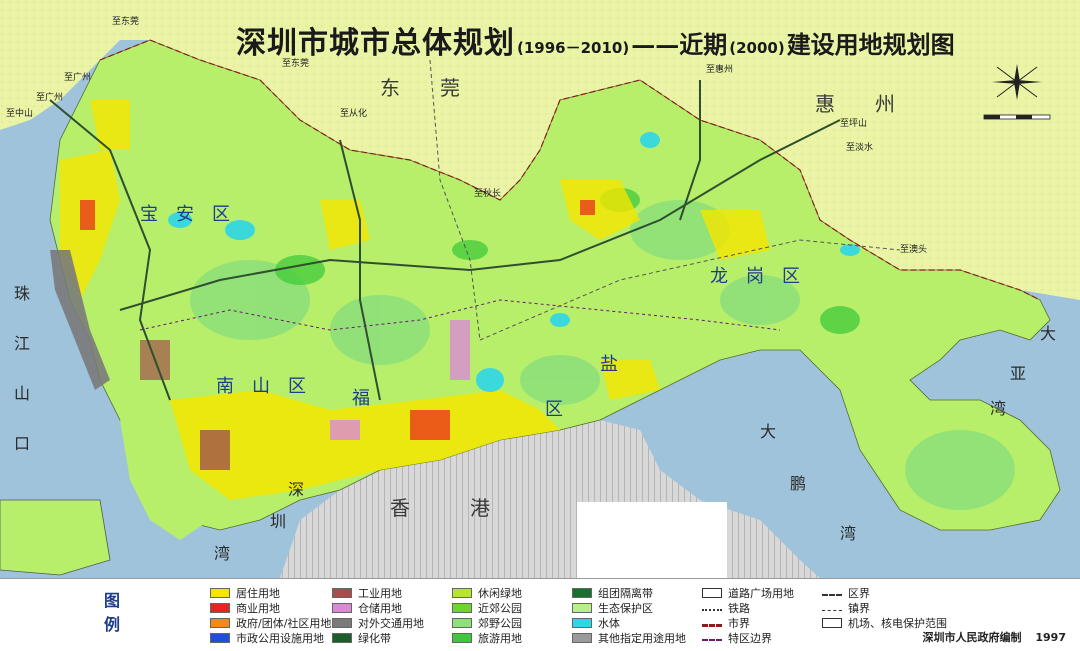  I want to click on legend-item: 镇界, so click(846, 608).